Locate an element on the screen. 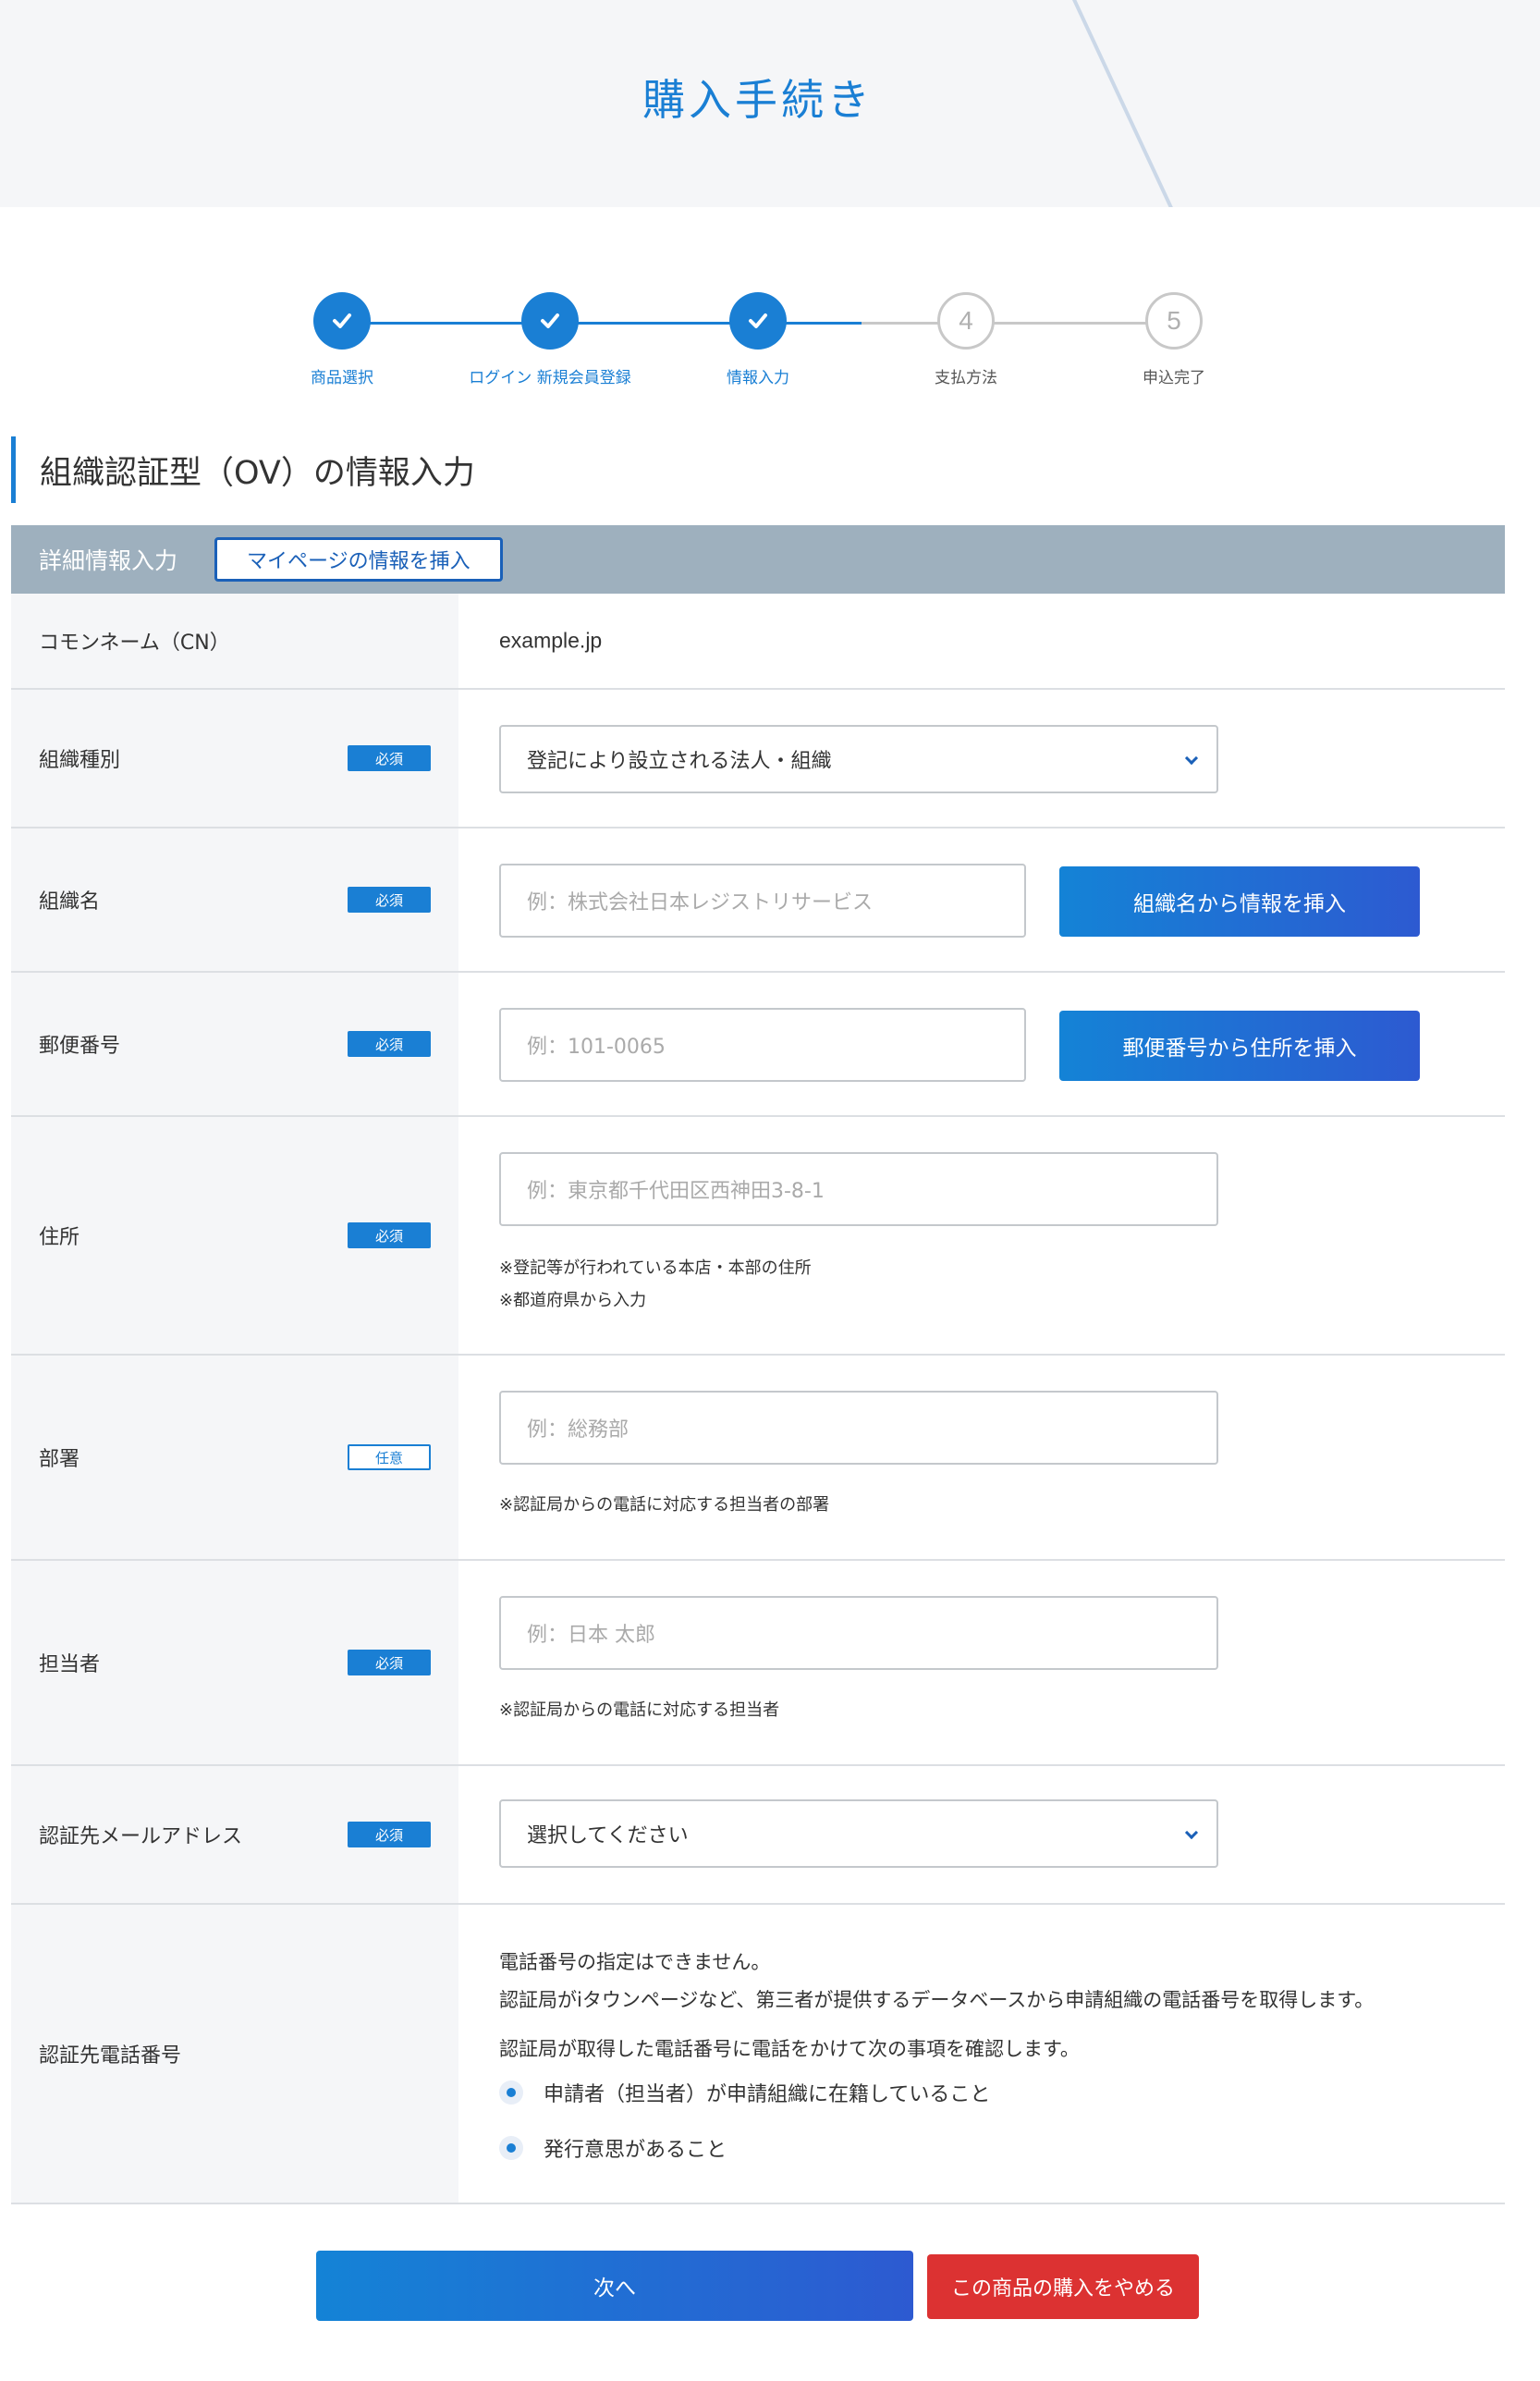 The image size is (1540, 2381). step-label: 商品選択 is located at coordinates (342, 378).